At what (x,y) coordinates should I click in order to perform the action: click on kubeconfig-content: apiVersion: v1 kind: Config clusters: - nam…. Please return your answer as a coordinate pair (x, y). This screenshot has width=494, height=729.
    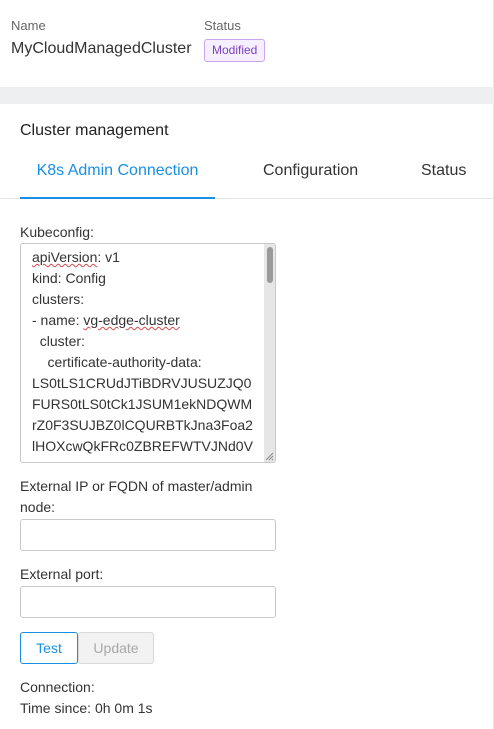
    Looking at the image, I should click on (148, 354).